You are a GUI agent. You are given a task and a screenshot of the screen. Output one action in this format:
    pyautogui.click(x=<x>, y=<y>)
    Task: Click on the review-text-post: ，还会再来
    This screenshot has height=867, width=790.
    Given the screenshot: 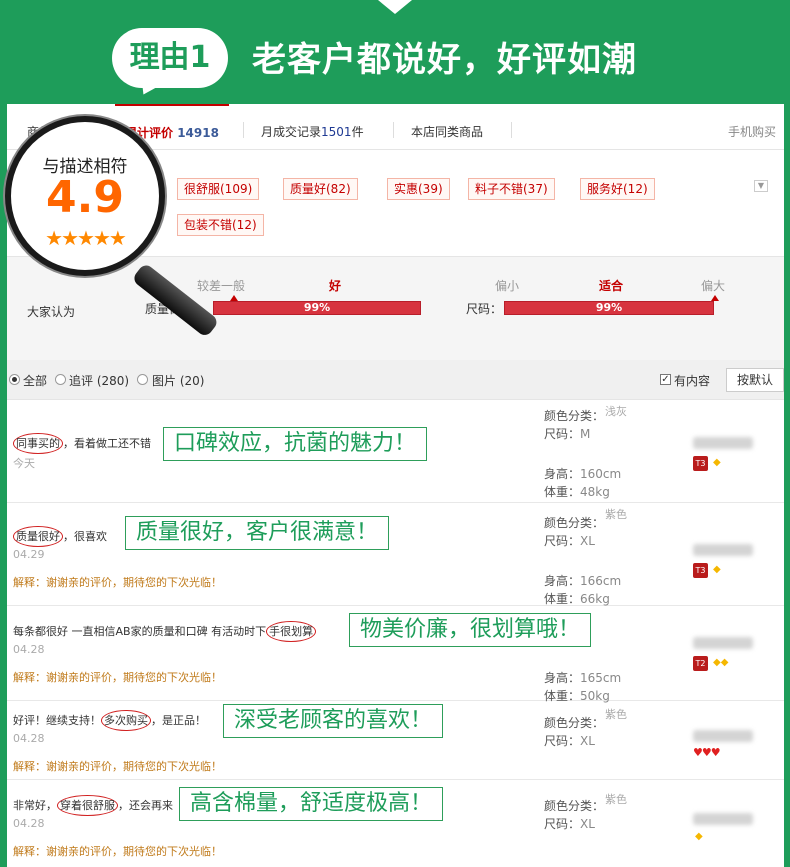 What is the action you would take?
    pyautogui.click(x=145, y=805)
    